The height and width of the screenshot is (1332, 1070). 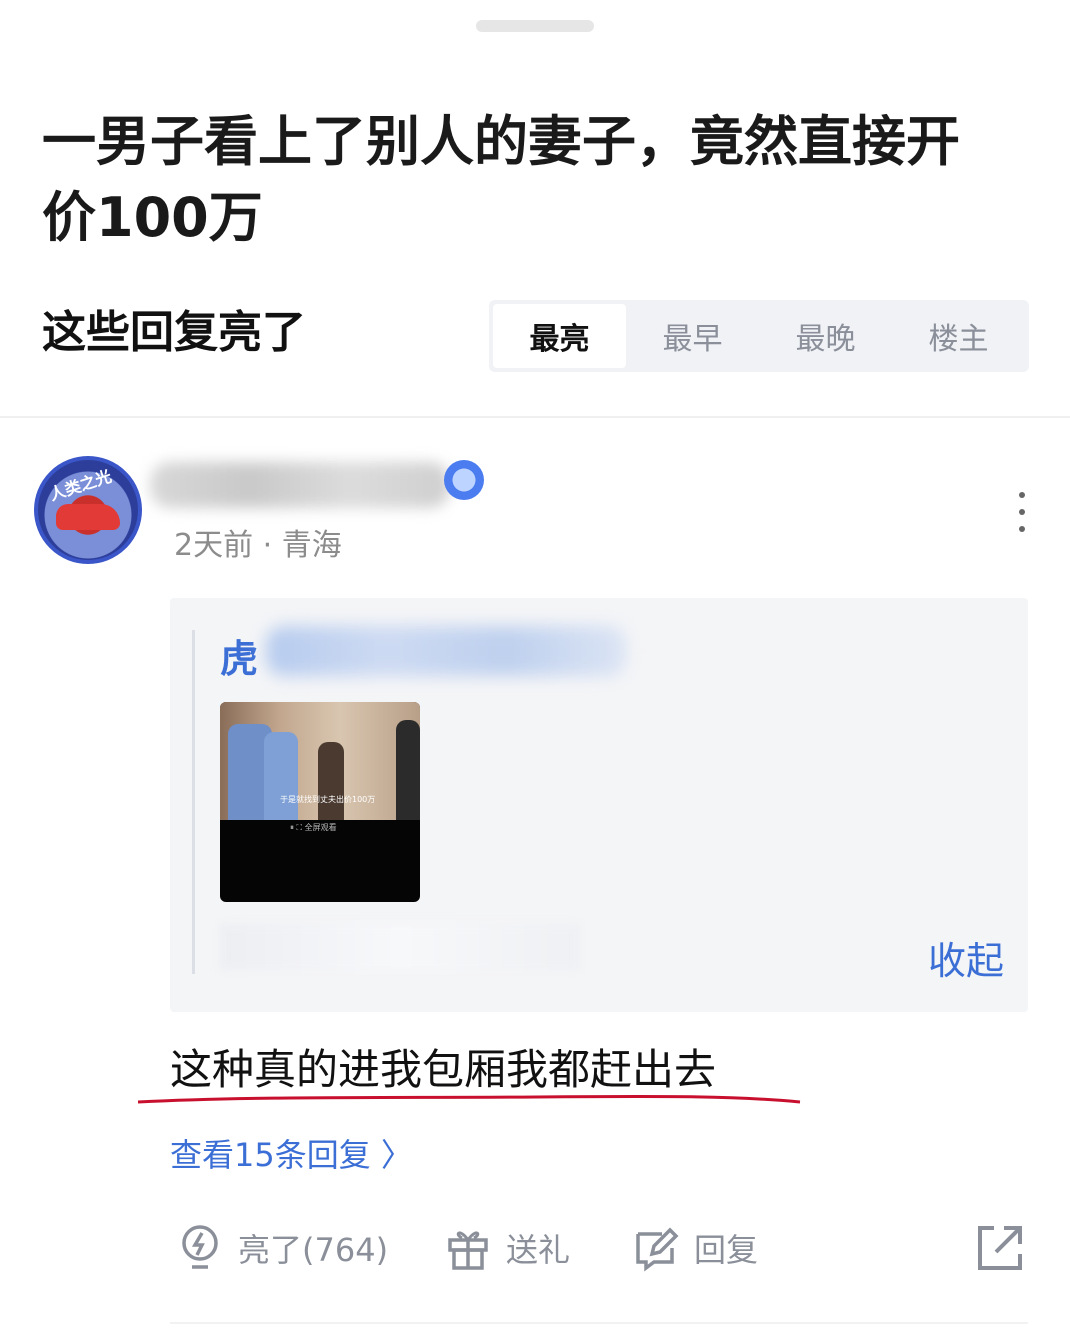 I want to click on avatar-car-image, so click(x=88, y=517).